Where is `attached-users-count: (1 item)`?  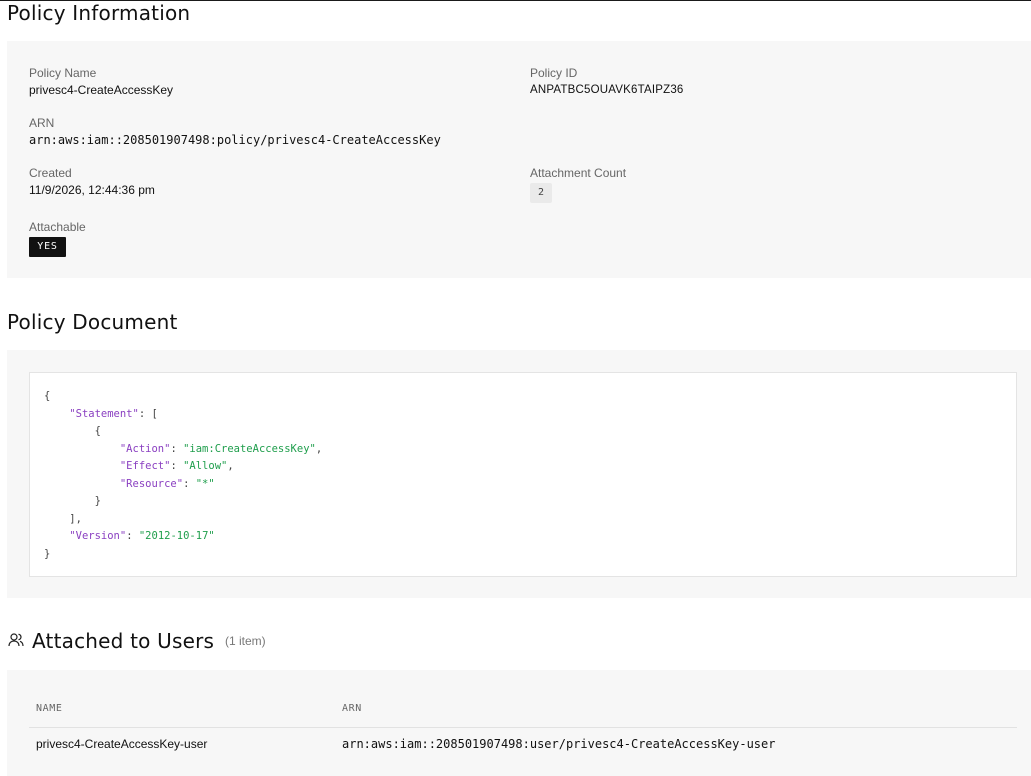 attached-users-count: (1 item) is located at coordinates (245, 641).